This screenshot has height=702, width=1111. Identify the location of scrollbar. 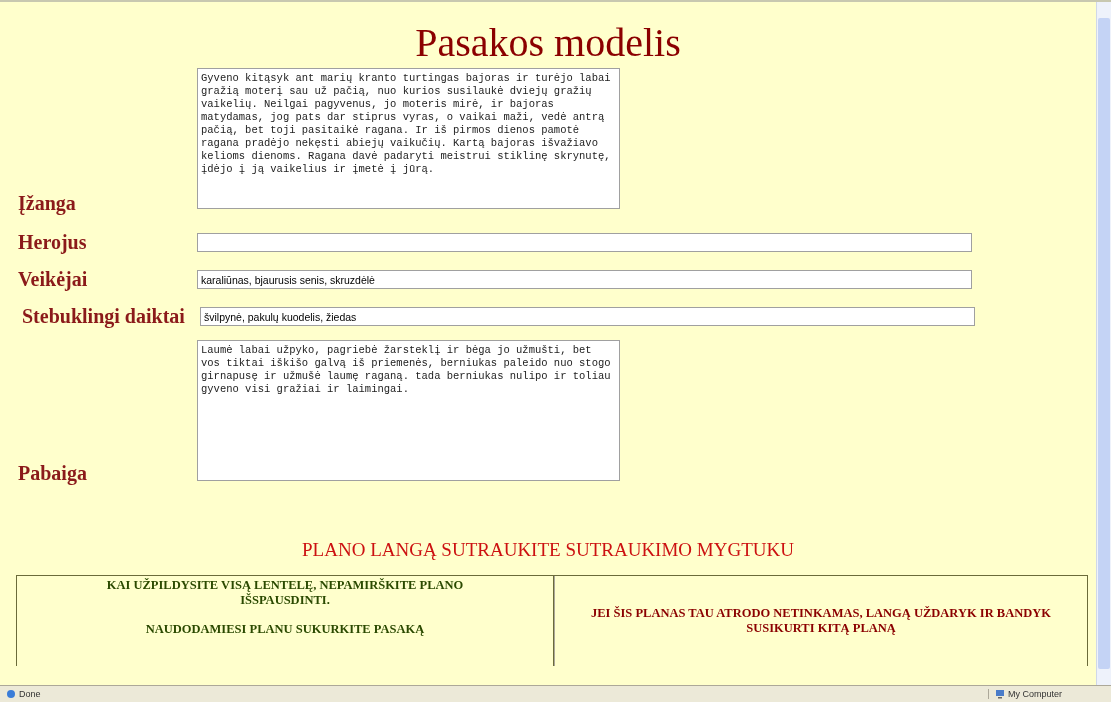
(1103, 343).